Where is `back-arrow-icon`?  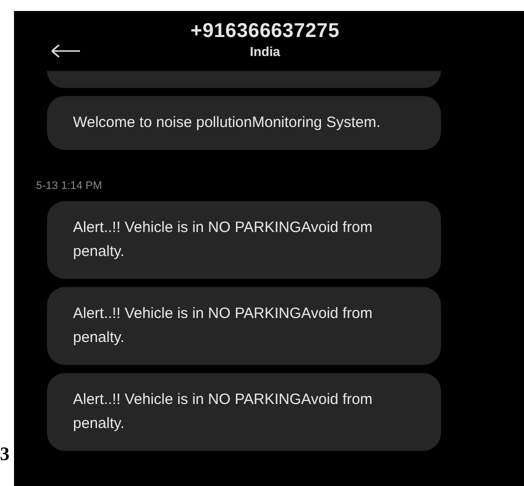
back-arrow-icon is located at coordinates (66, 51).